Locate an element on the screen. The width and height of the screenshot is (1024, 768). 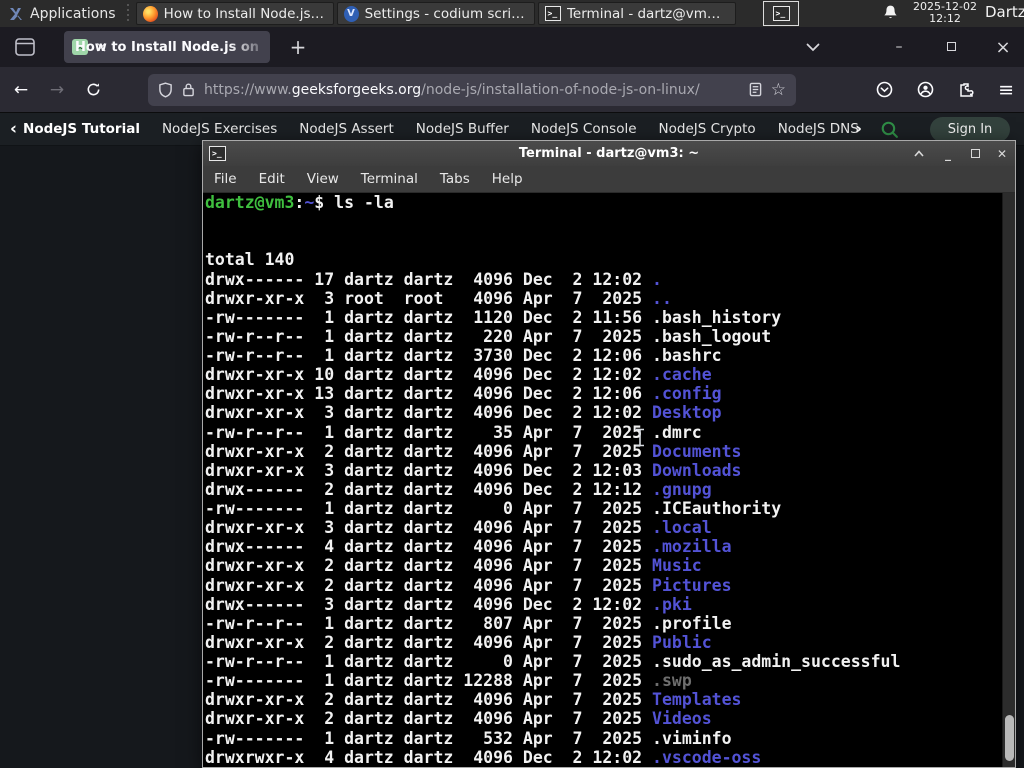
window-shade-button is located at coordinates (921, 153).